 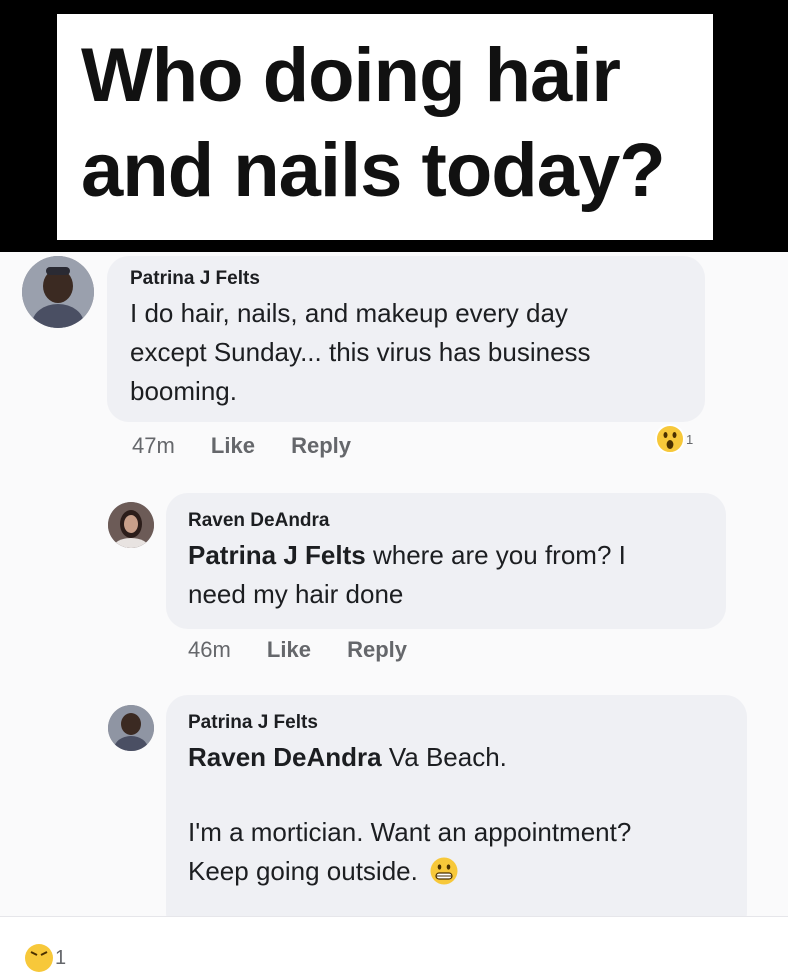 I want to click on angry-emoji-icon, so click(x=39, y=958).